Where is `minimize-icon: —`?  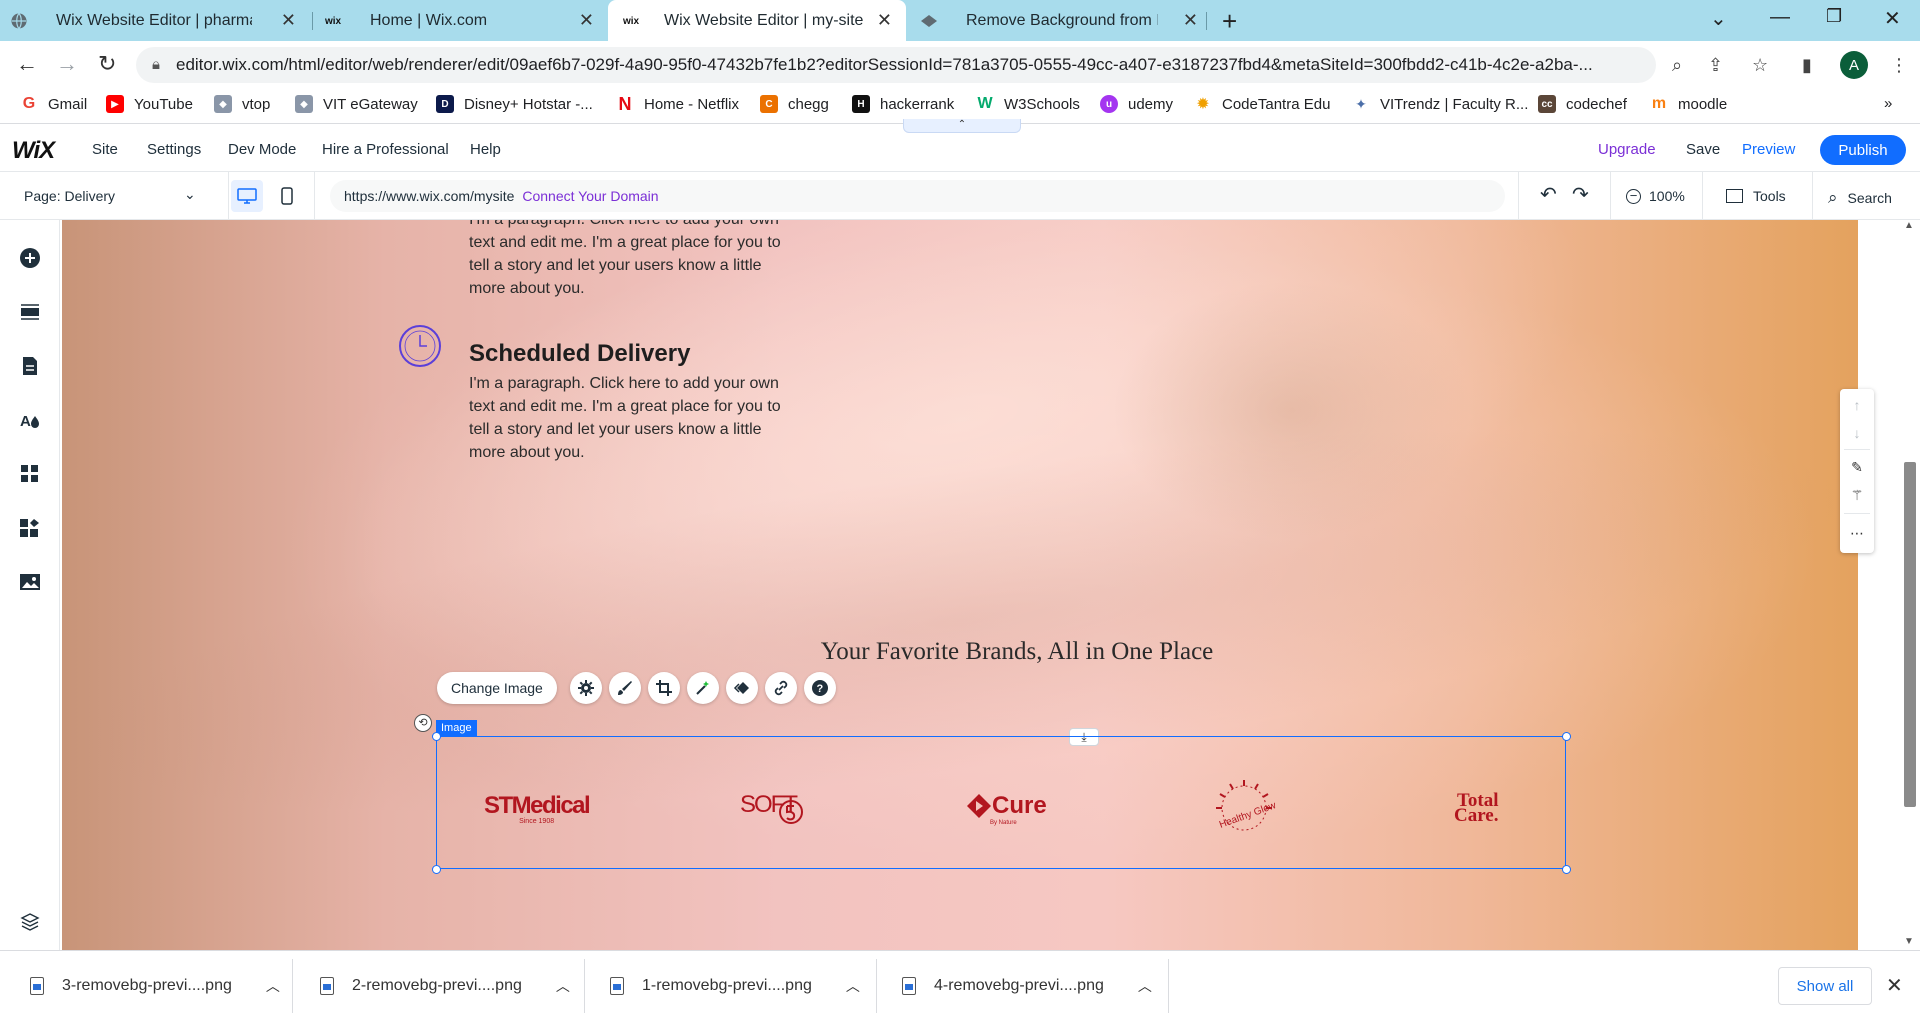
minimize-icon: — is located at coordinates (1780, 17).